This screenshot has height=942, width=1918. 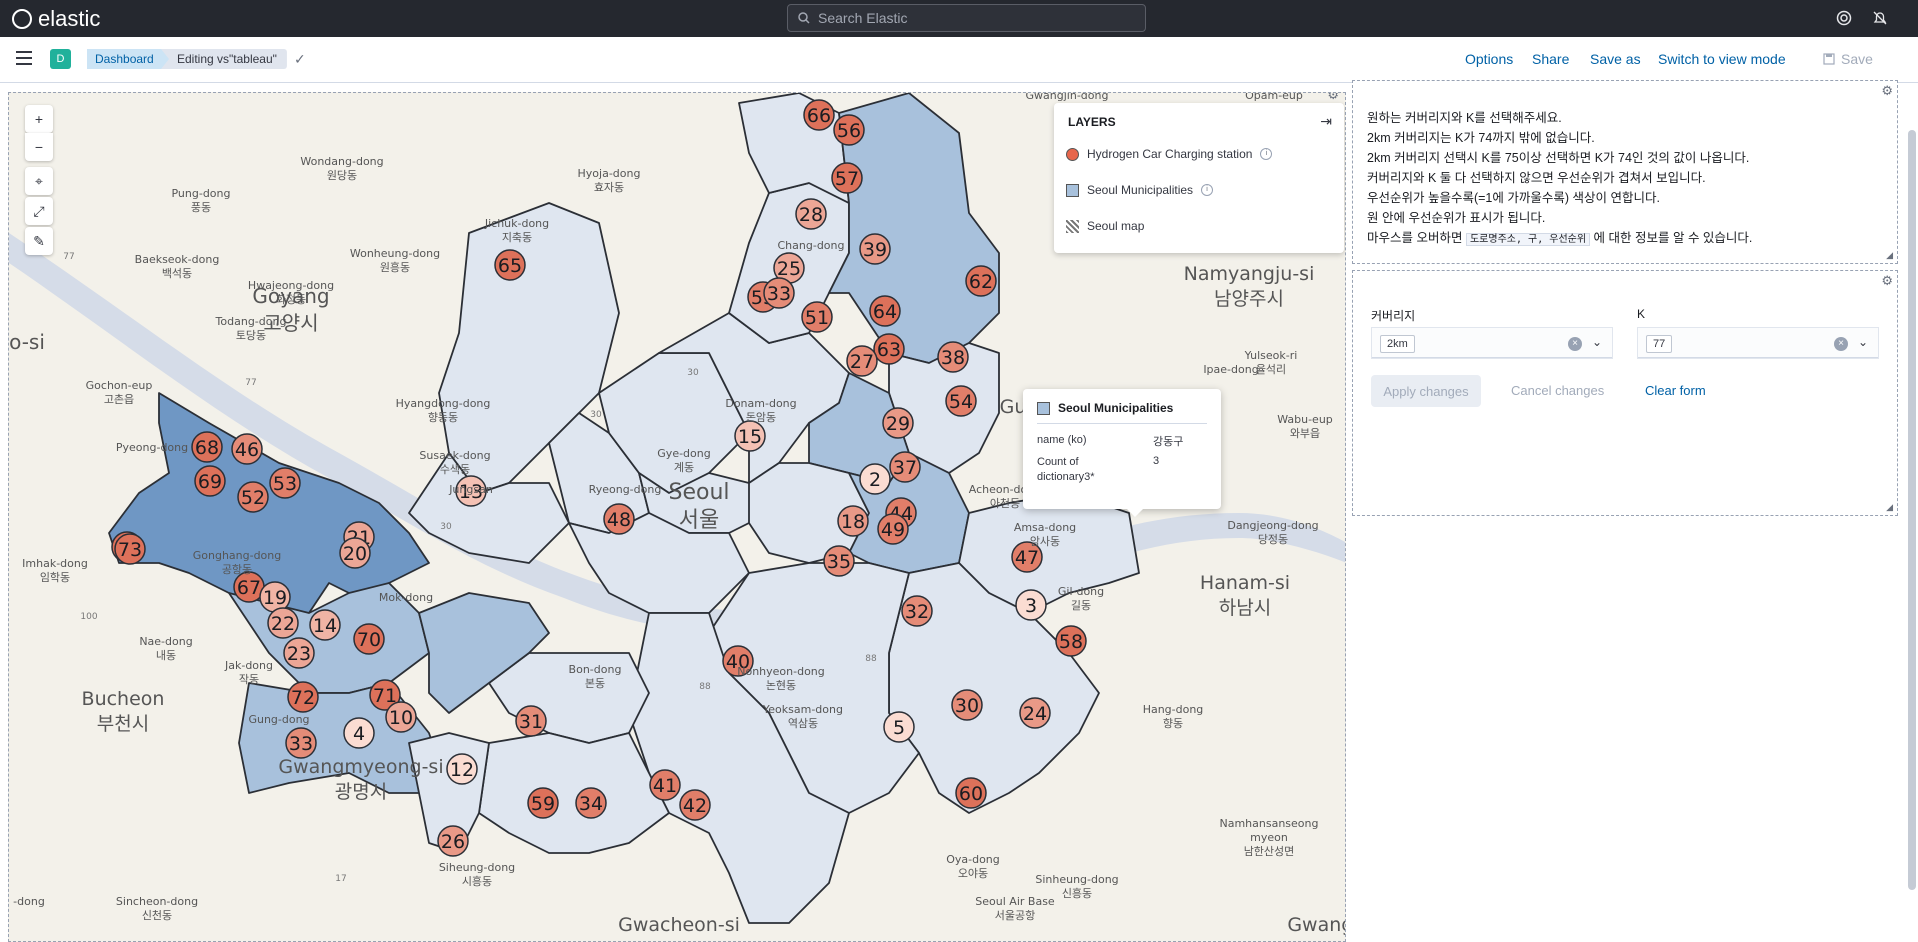 What do you see at coordinates (817, 317) in the screenshot?
I see `station-marker: 51` at bounding box center [817, 317].